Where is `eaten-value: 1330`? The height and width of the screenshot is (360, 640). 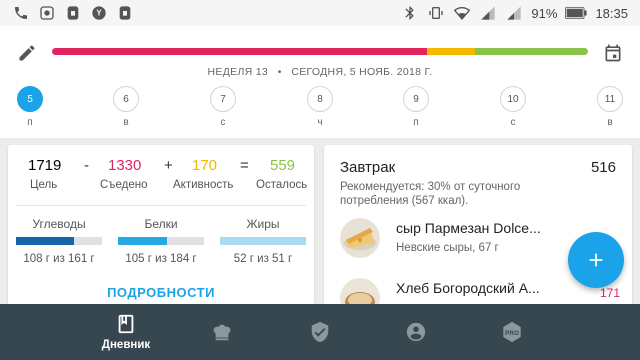
eaten-value: 1330 is located at coordinates (125, 165).